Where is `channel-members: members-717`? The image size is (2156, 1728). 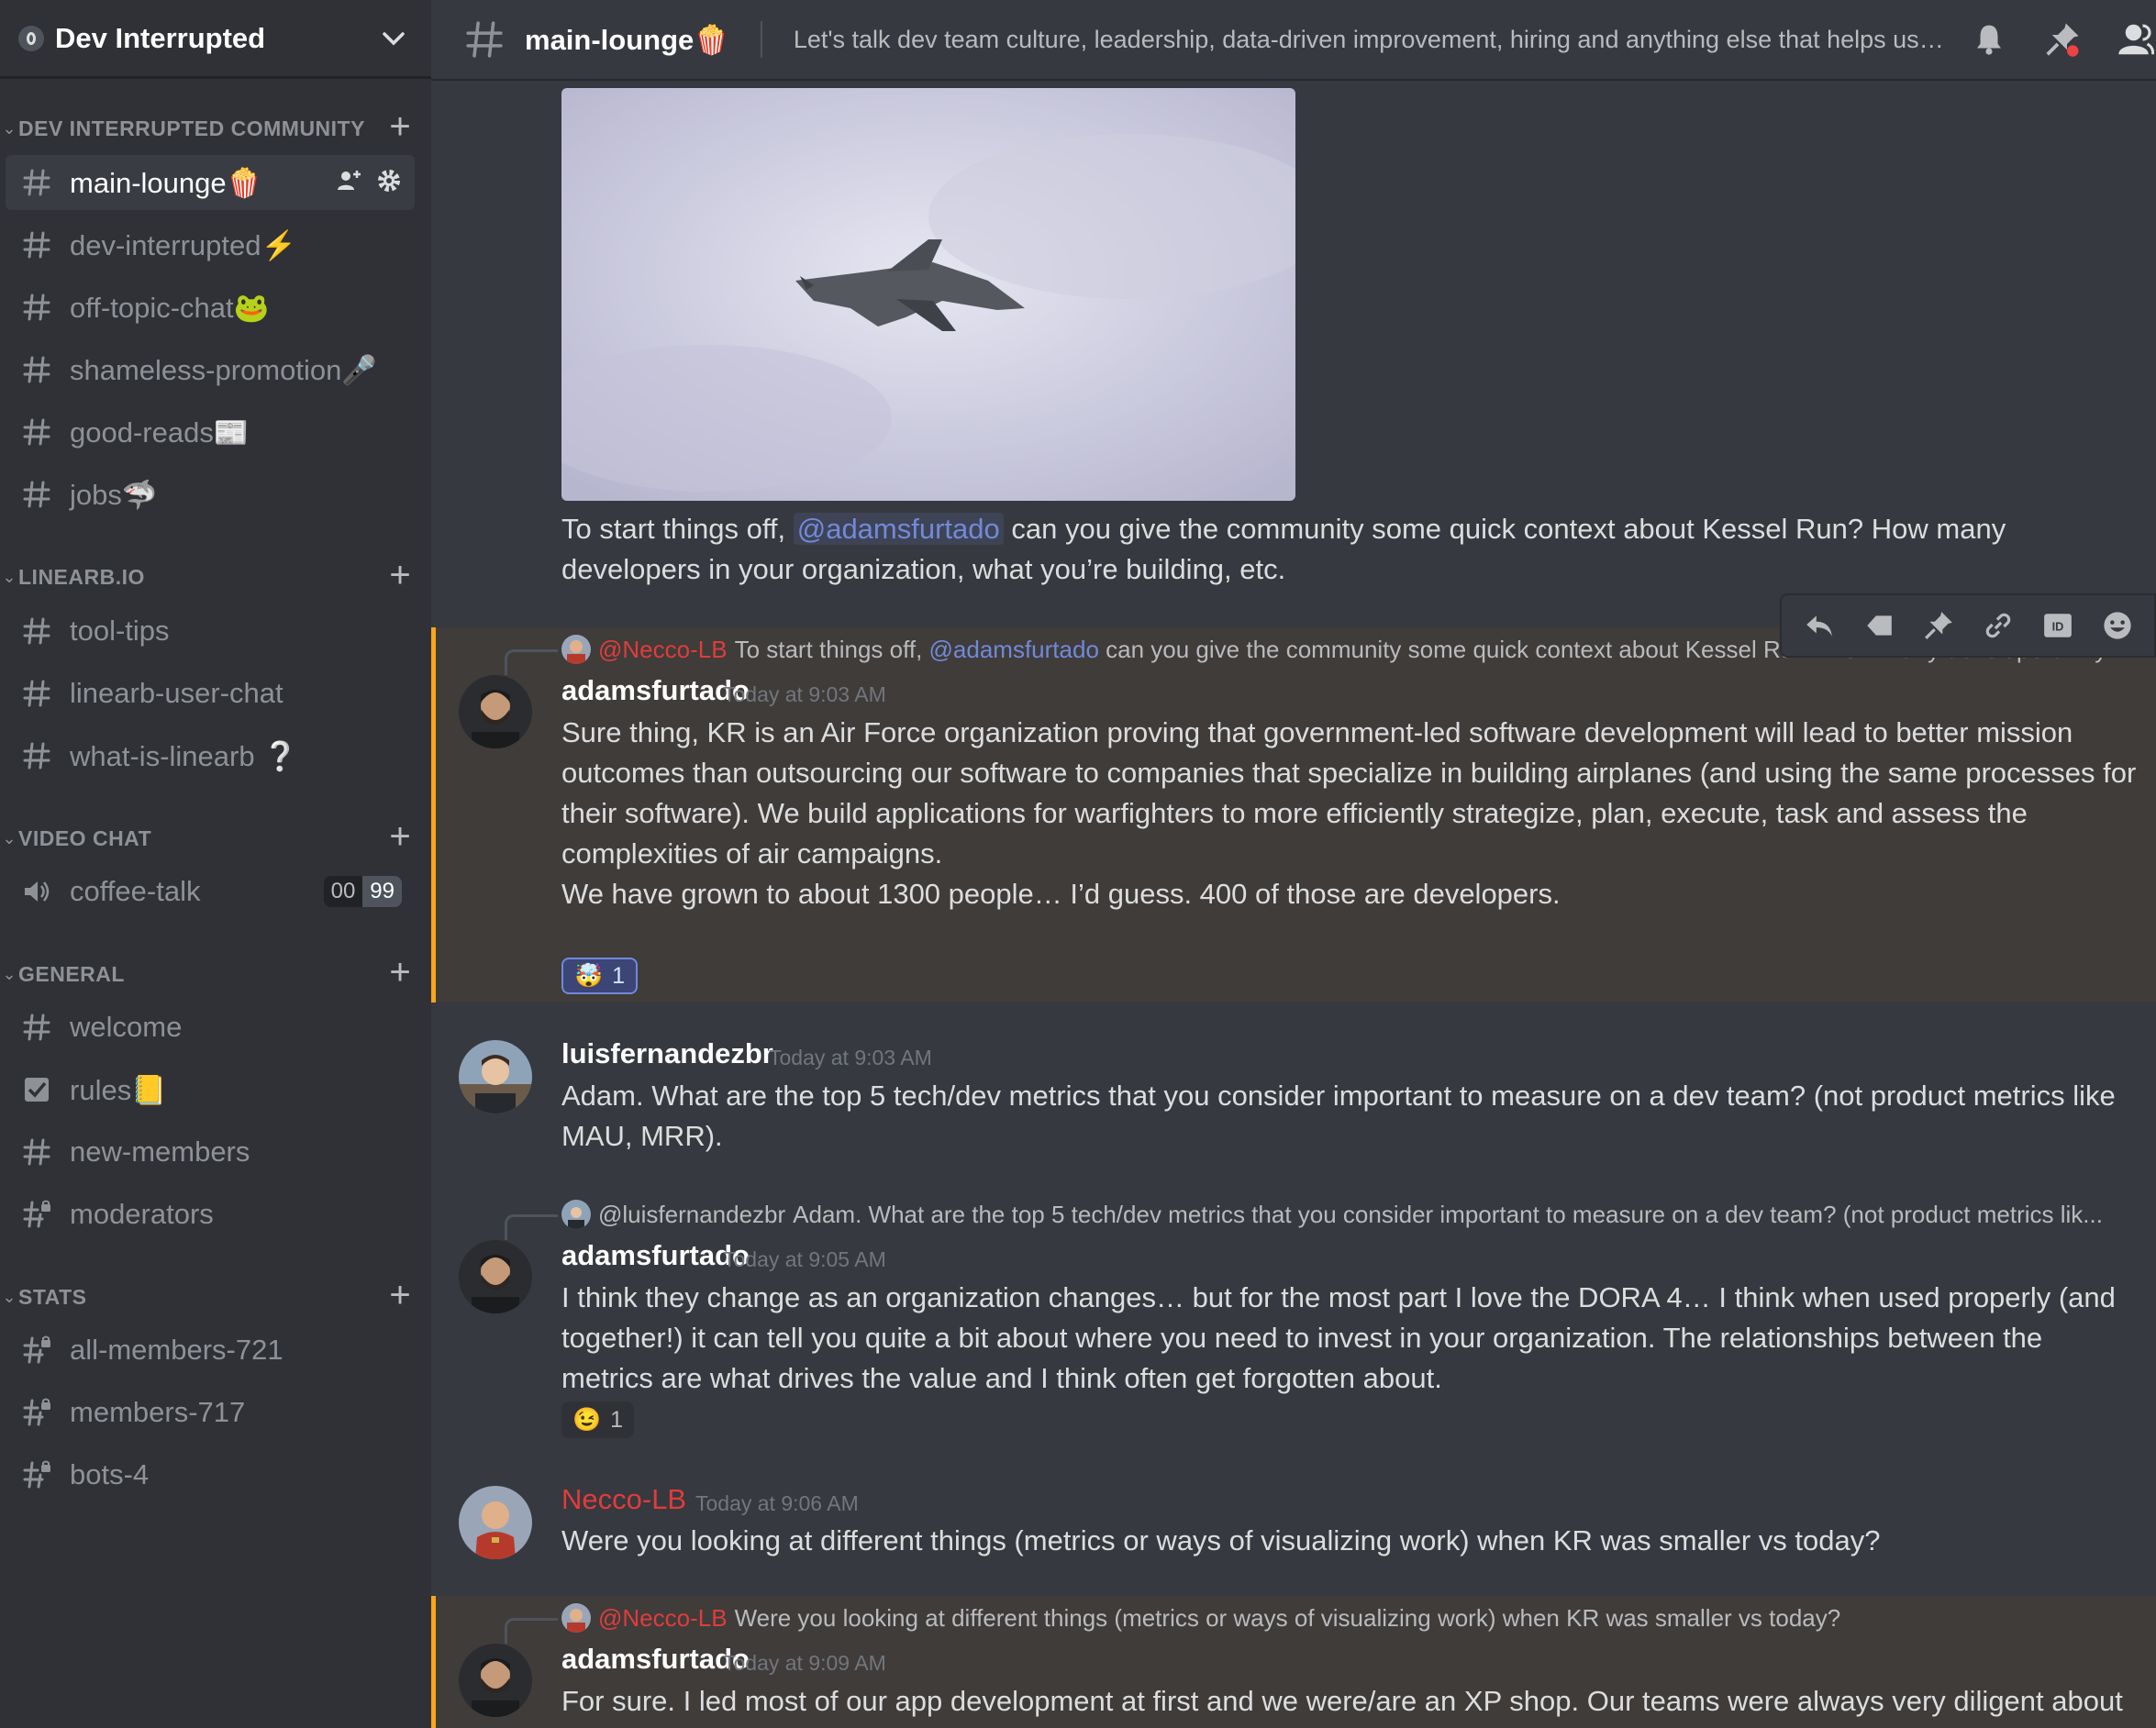
channel-members: members-717 is located at coordinates (211, 1412).